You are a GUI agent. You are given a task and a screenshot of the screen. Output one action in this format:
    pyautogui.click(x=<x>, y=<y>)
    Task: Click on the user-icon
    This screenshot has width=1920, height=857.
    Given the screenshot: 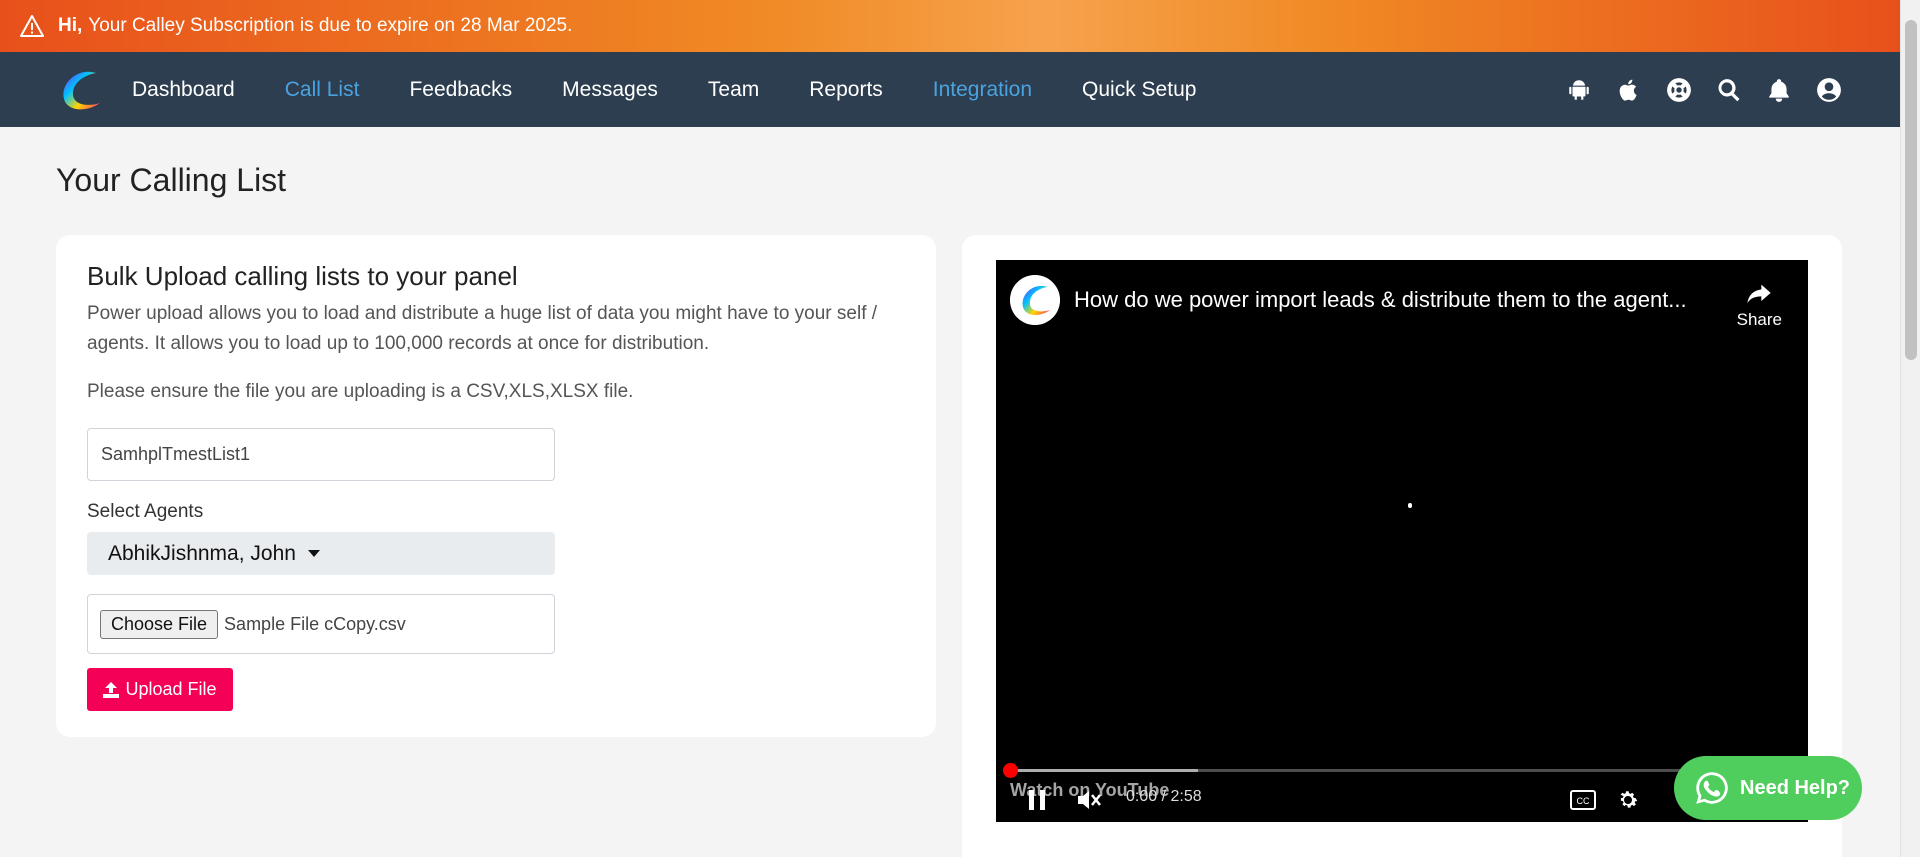 What is the action you would take?
    pyautogui.click(x=1829, y=90)
    